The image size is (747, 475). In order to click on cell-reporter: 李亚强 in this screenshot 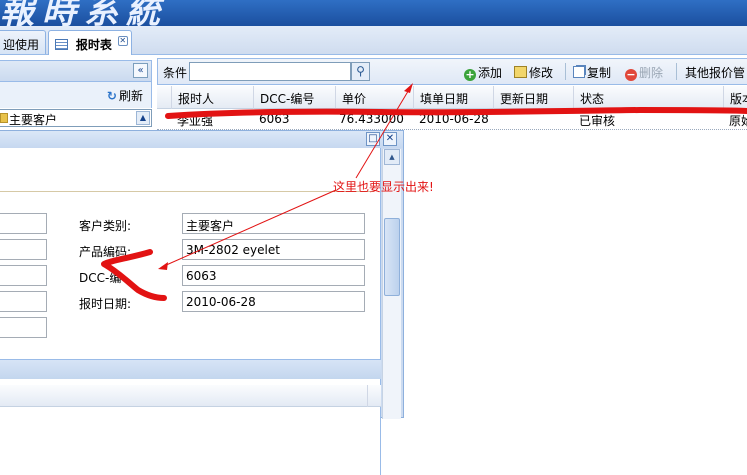, I will do `click(195, 121)`.